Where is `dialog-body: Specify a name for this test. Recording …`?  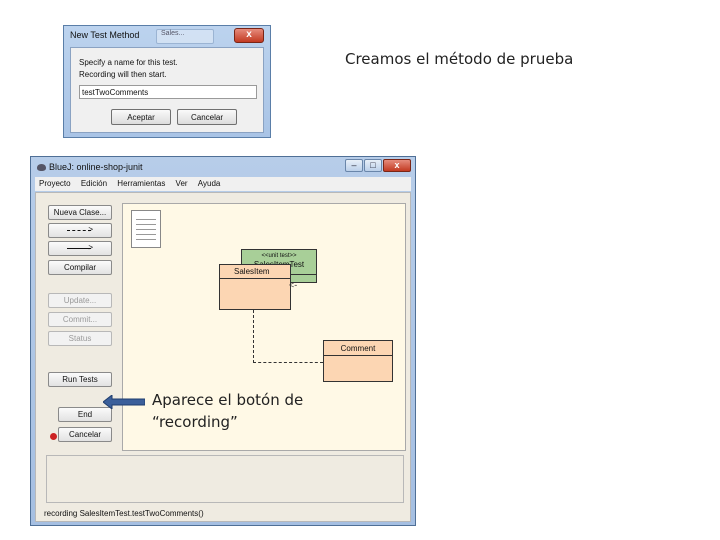
dialog-body: Specify a name for this test. Recording … is located at coordinates (167, 90).